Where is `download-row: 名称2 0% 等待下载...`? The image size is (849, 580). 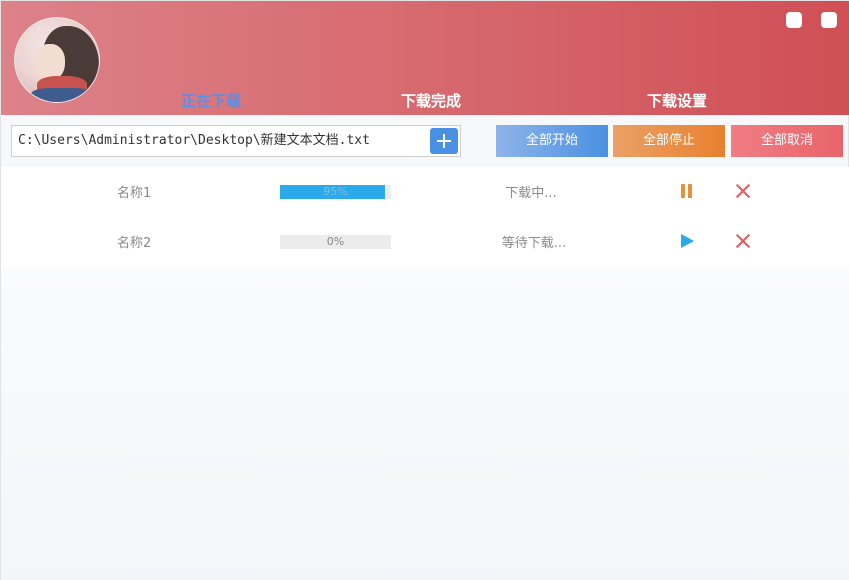 download-row: 名称2 0% 等待下载... is located at coordinates (425, 242).